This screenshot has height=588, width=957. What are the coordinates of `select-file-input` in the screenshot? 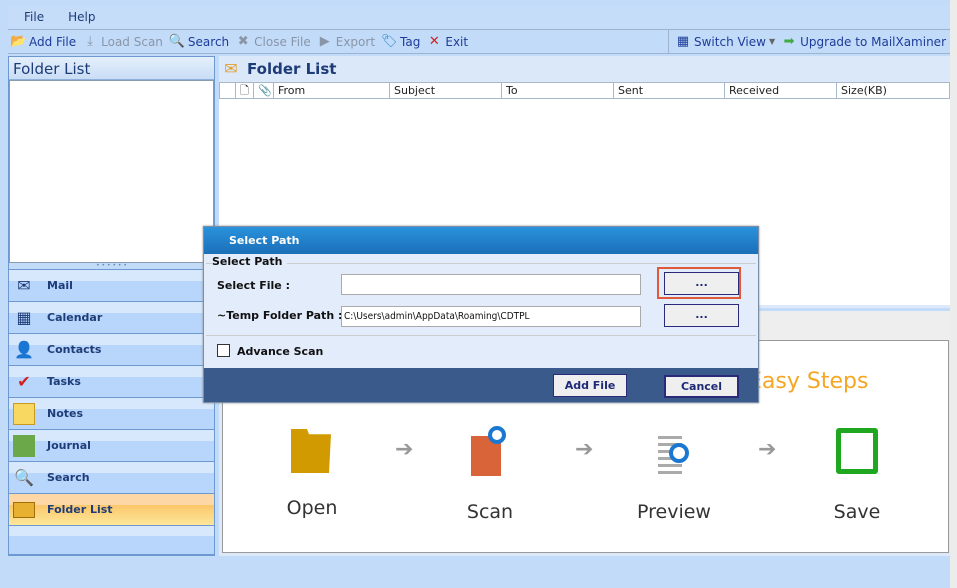 It's located at (491, 284).